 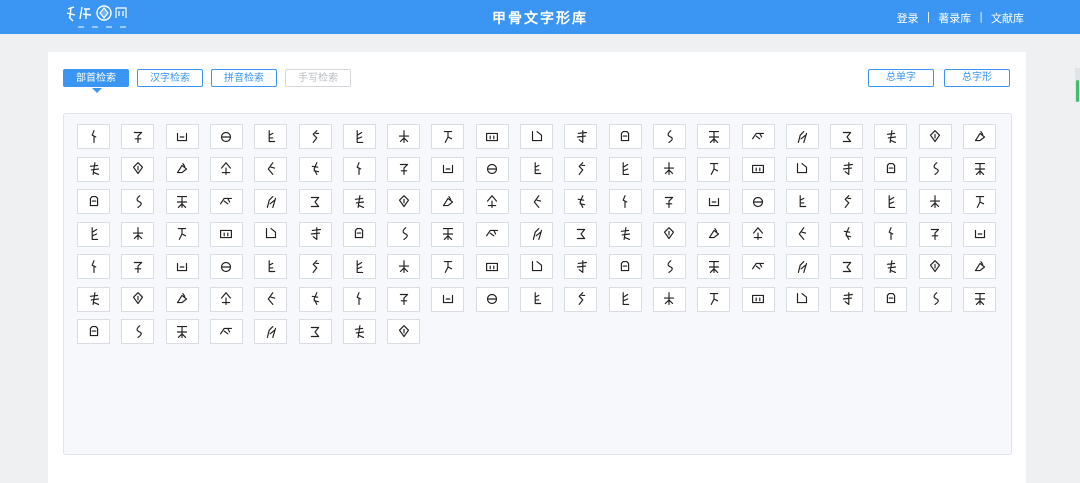 I want to click on catalog-link: 著录库, so click(x=954, y=18).